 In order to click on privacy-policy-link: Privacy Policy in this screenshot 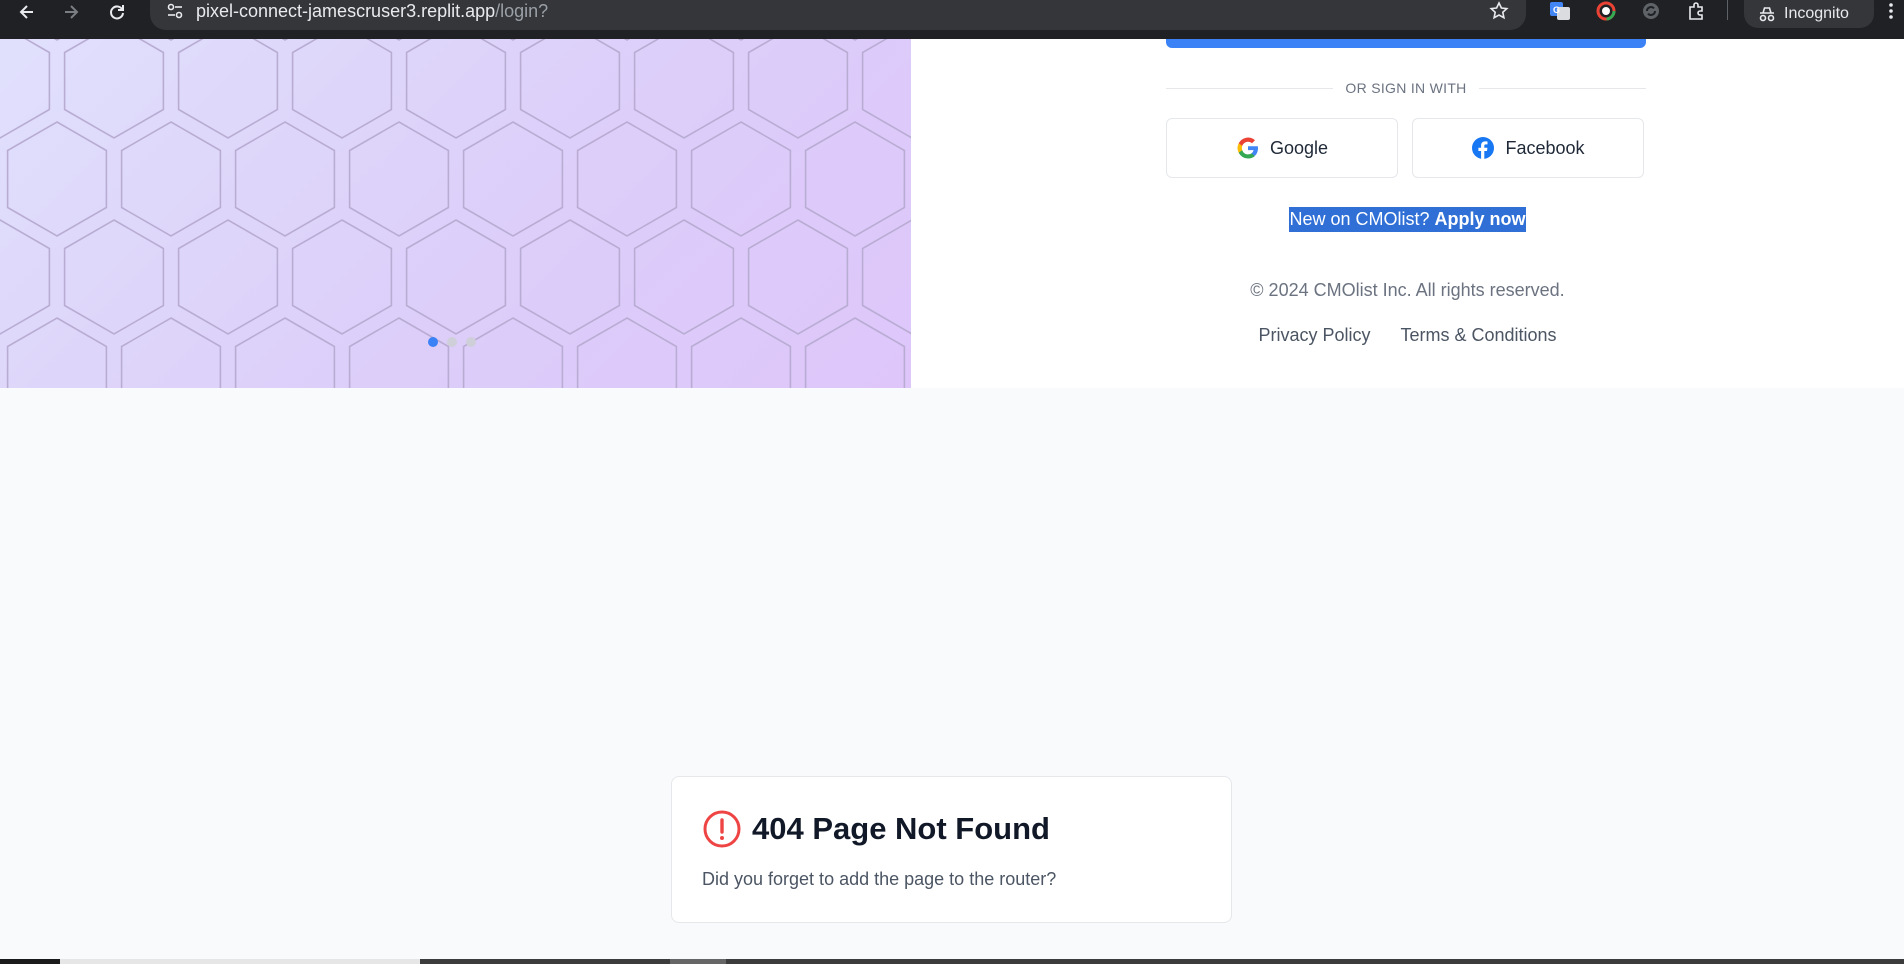, I will do `click(1314, 335)`.